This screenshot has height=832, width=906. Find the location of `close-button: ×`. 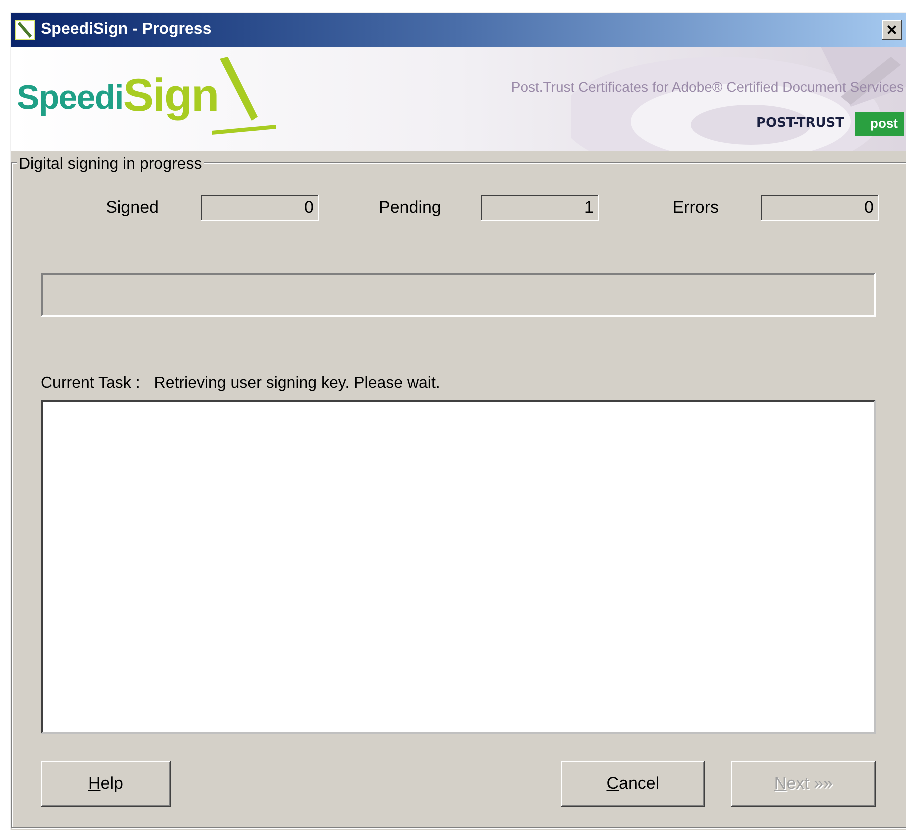

close-button: × is located at coordinates (892, 30).